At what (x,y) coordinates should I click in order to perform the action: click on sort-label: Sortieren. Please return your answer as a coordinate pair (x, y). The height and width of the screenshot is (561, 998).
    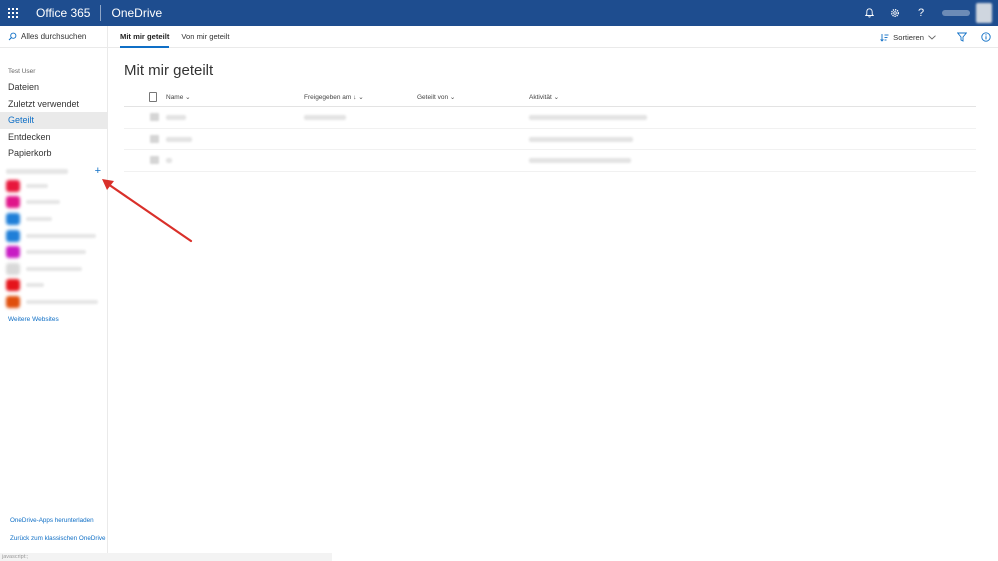
    Looking at the image, I should click on (908, 37).